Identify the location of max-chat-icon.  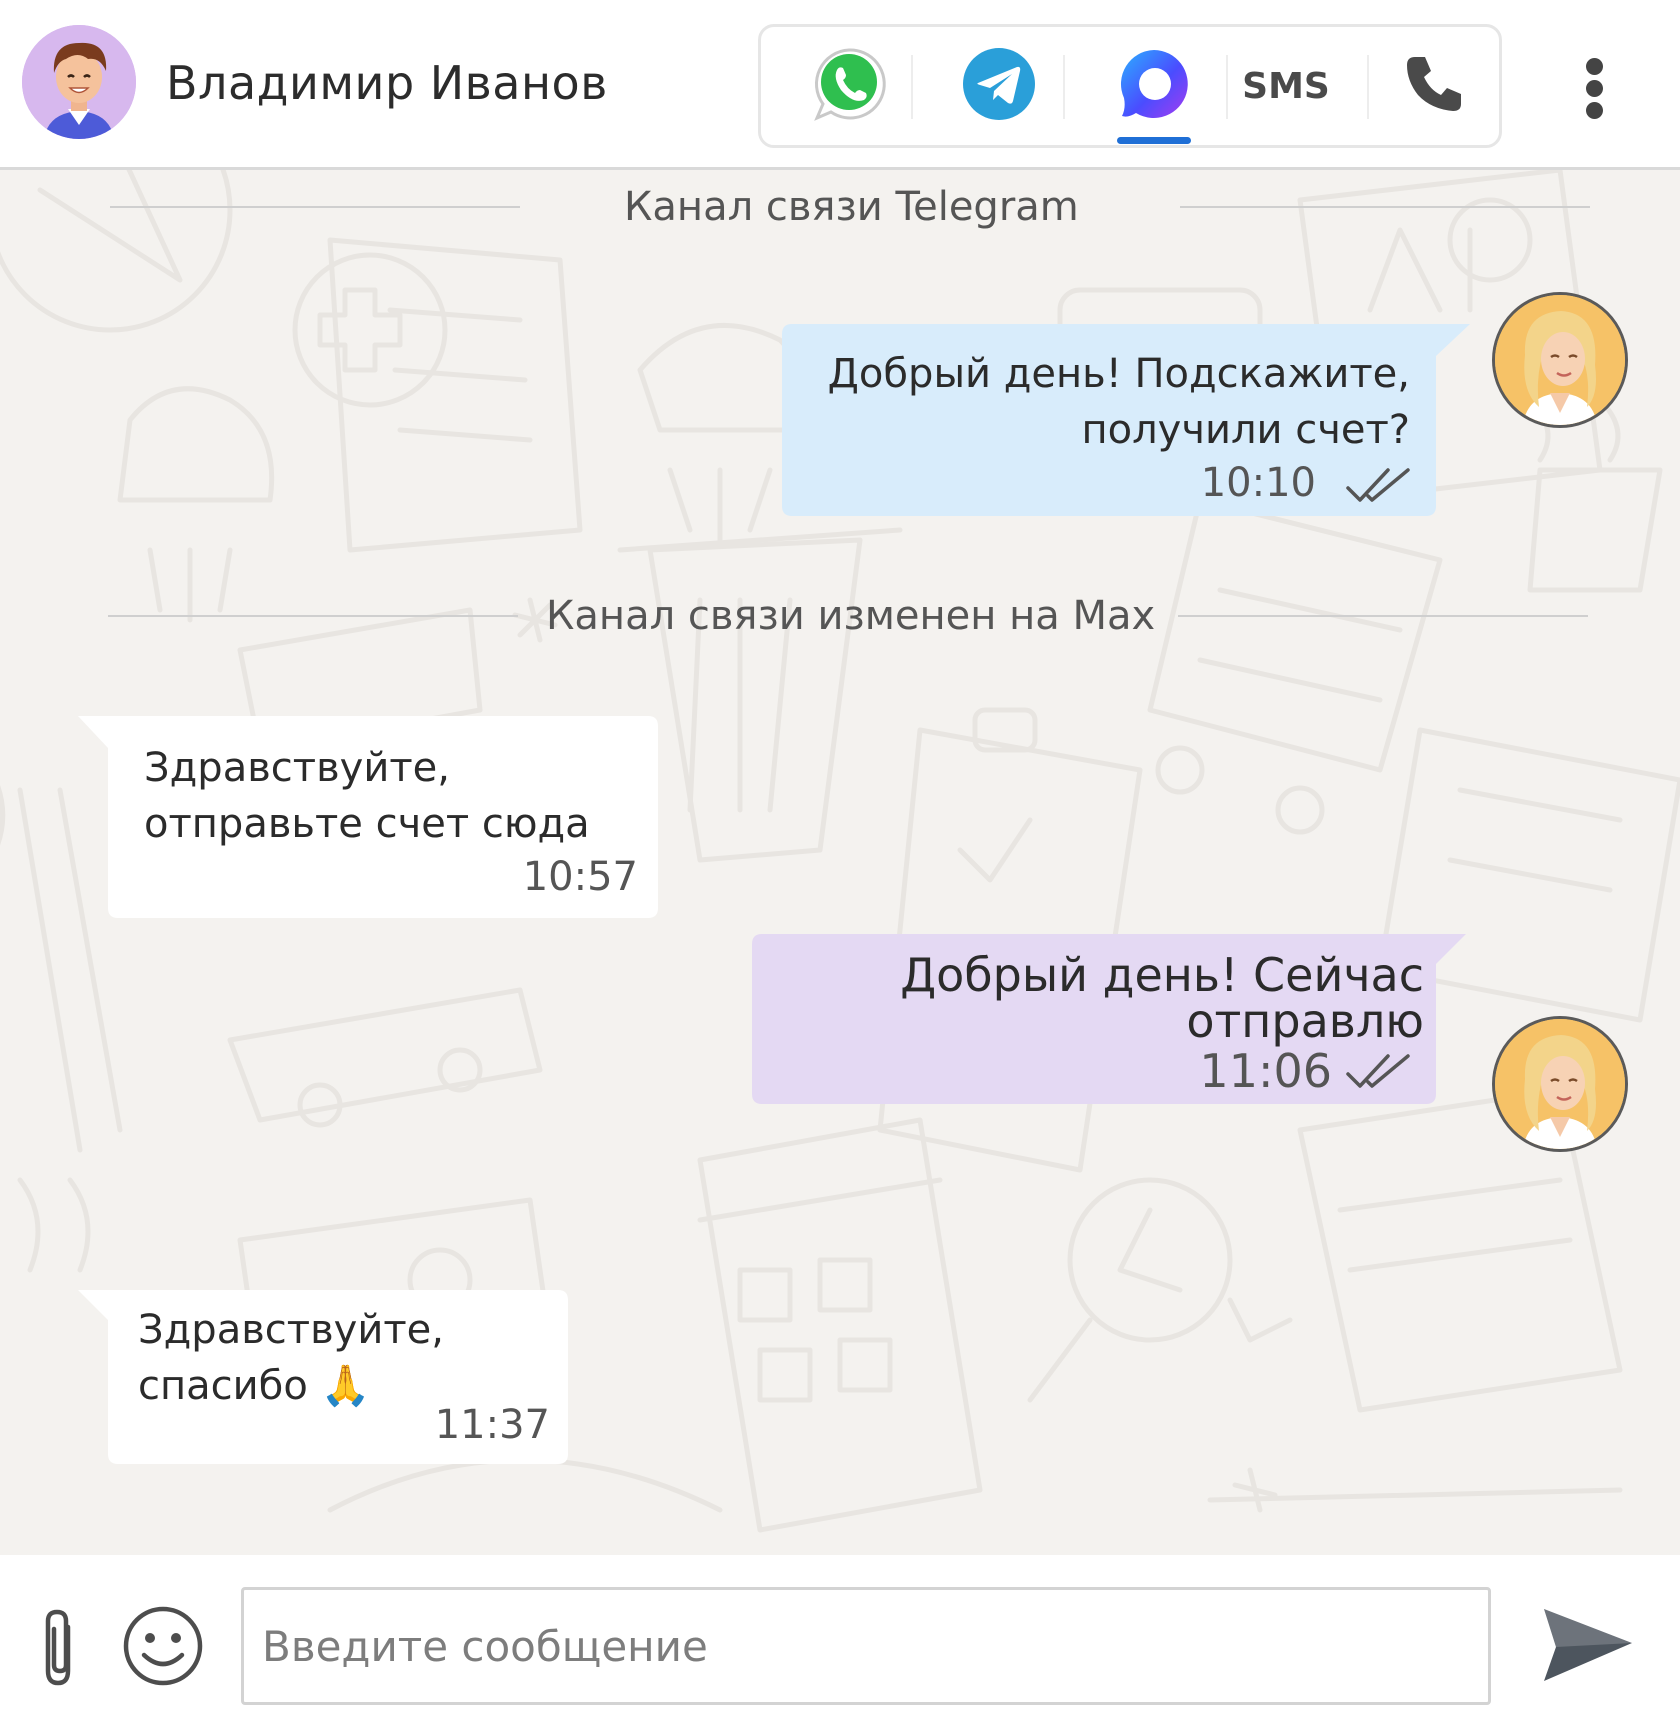
(1154, 86).